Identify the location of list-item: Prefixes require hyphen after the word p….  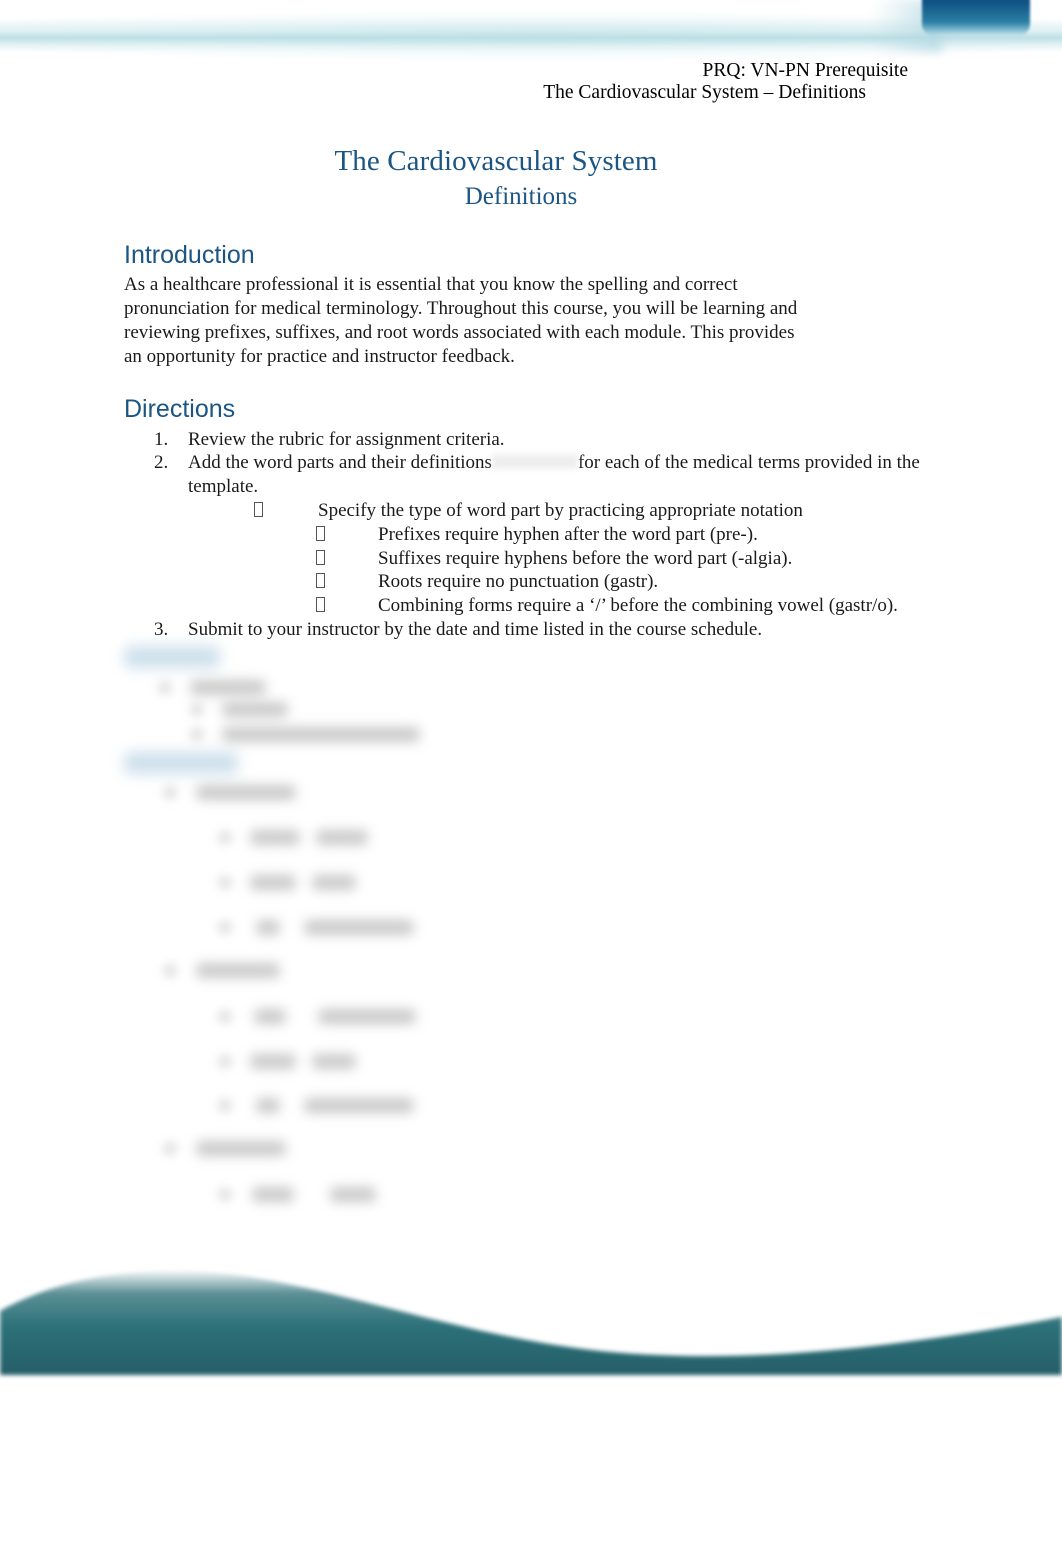
(561, 535).